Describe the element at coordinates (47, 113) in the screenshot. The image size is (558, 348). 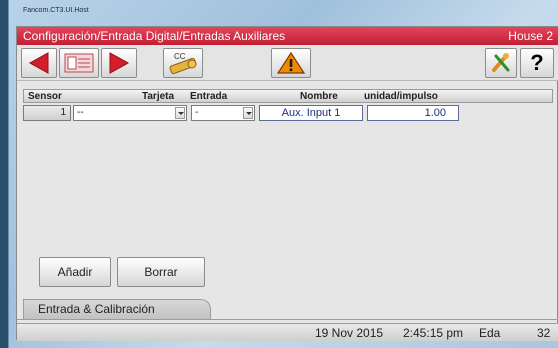
I see `sensor-number-cell: 1` at that location.